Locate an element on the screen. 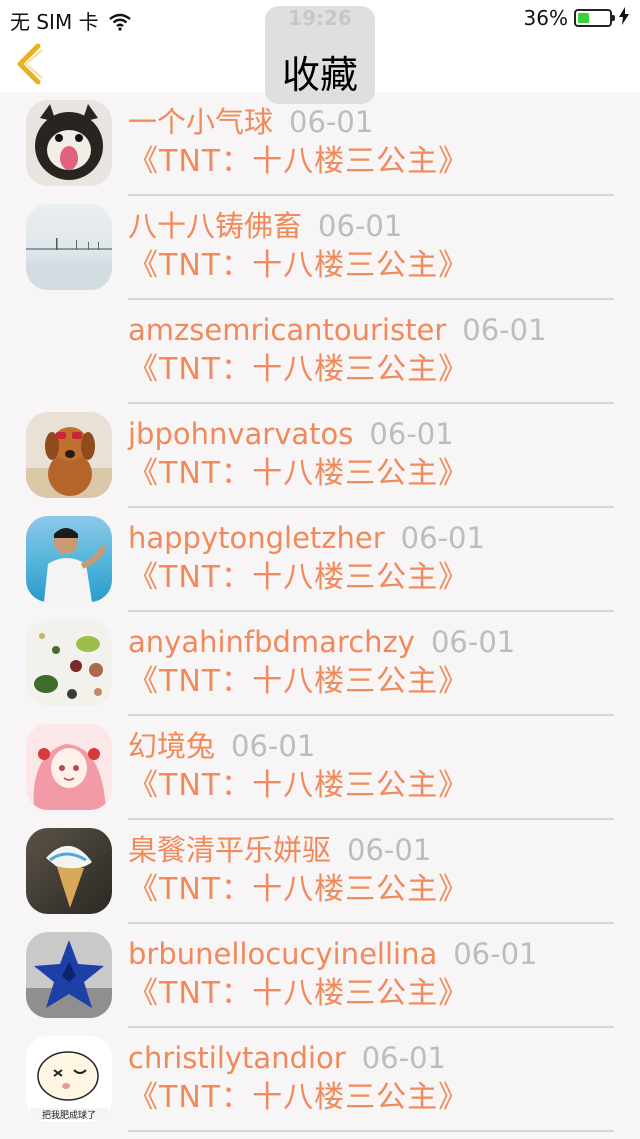 The width and height of the screenshot is (640, 1139). list-item: anyahinfbdmarchzy 06-01 《TNT：十八楼三公主》 is located at coordinates (320, 664).